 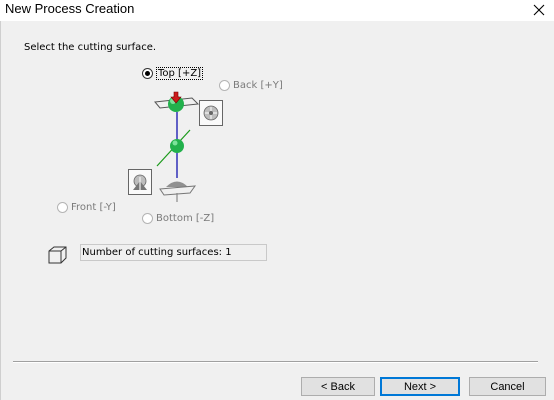 What do you see at coordinates (147, 73) in the screenshot?
I see `radio-top-circle` at bounding box center [147, 73].